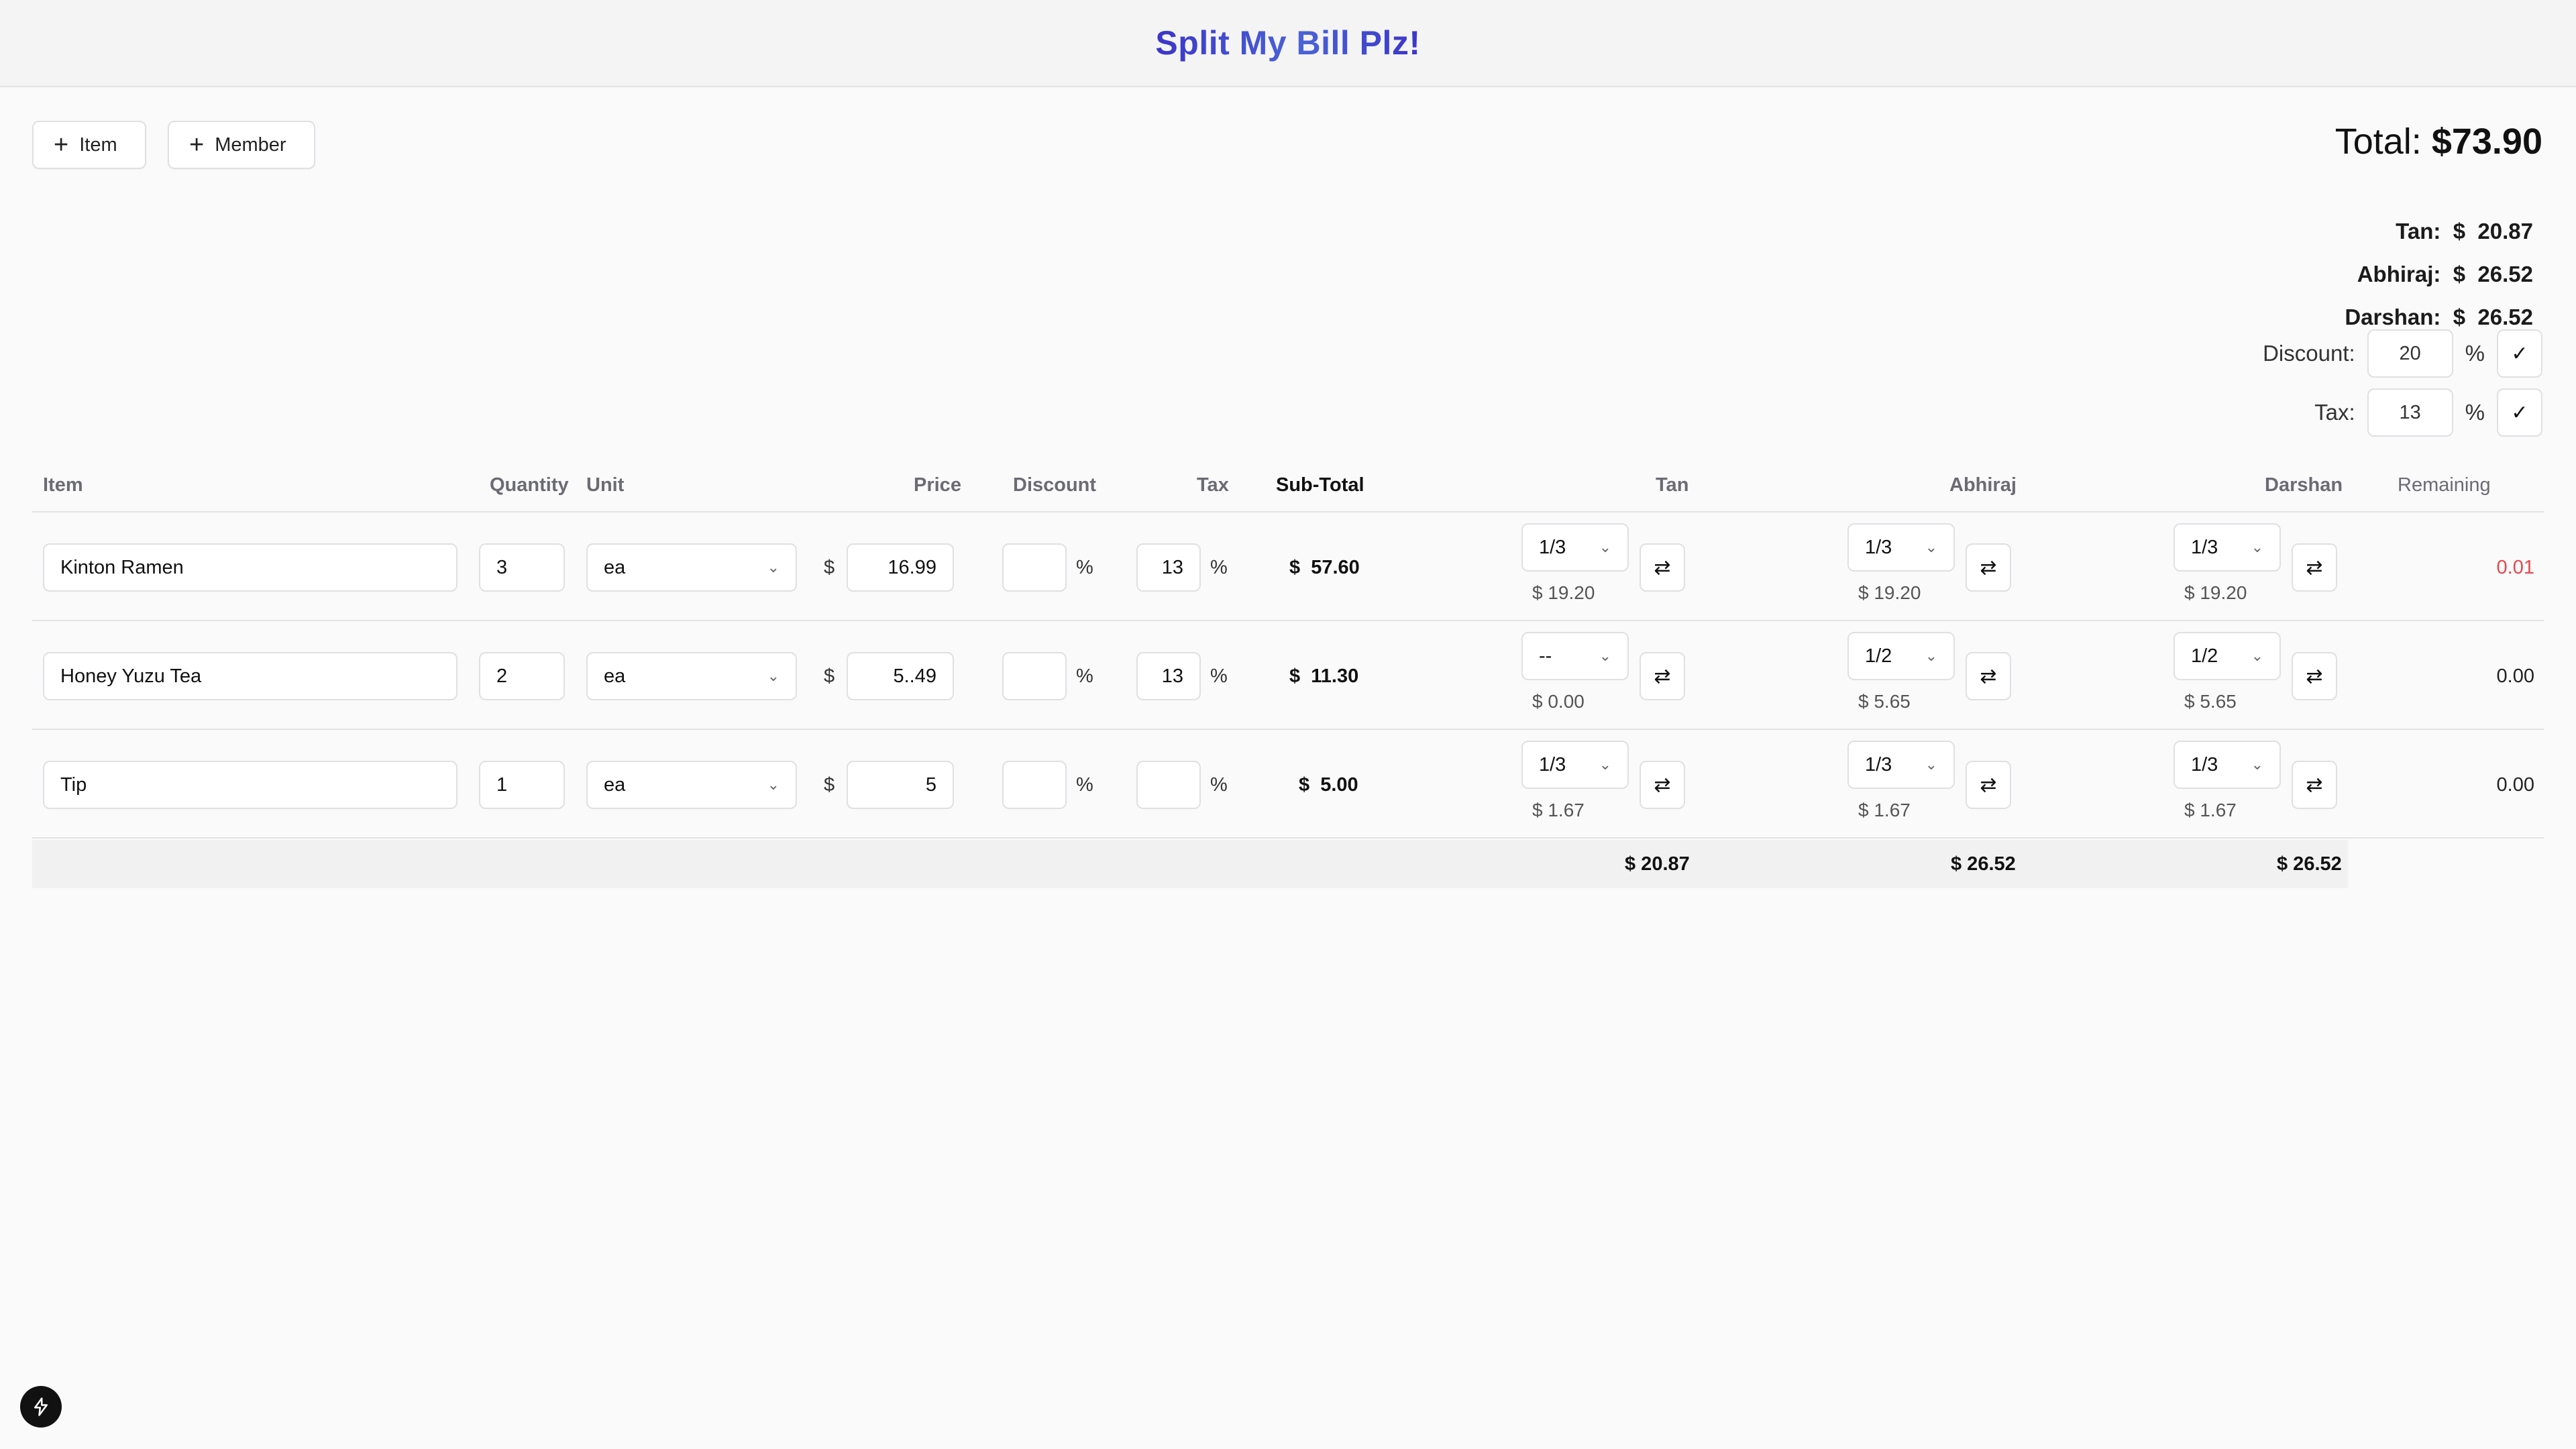  I want to click on price-input: 5, so click(900, 785).